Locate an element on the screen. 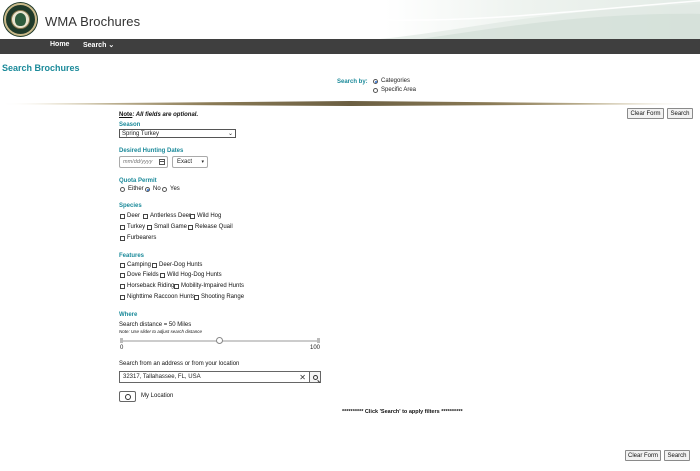  main-nav: Home Search ⌄ is located at coordinates (350, 46).